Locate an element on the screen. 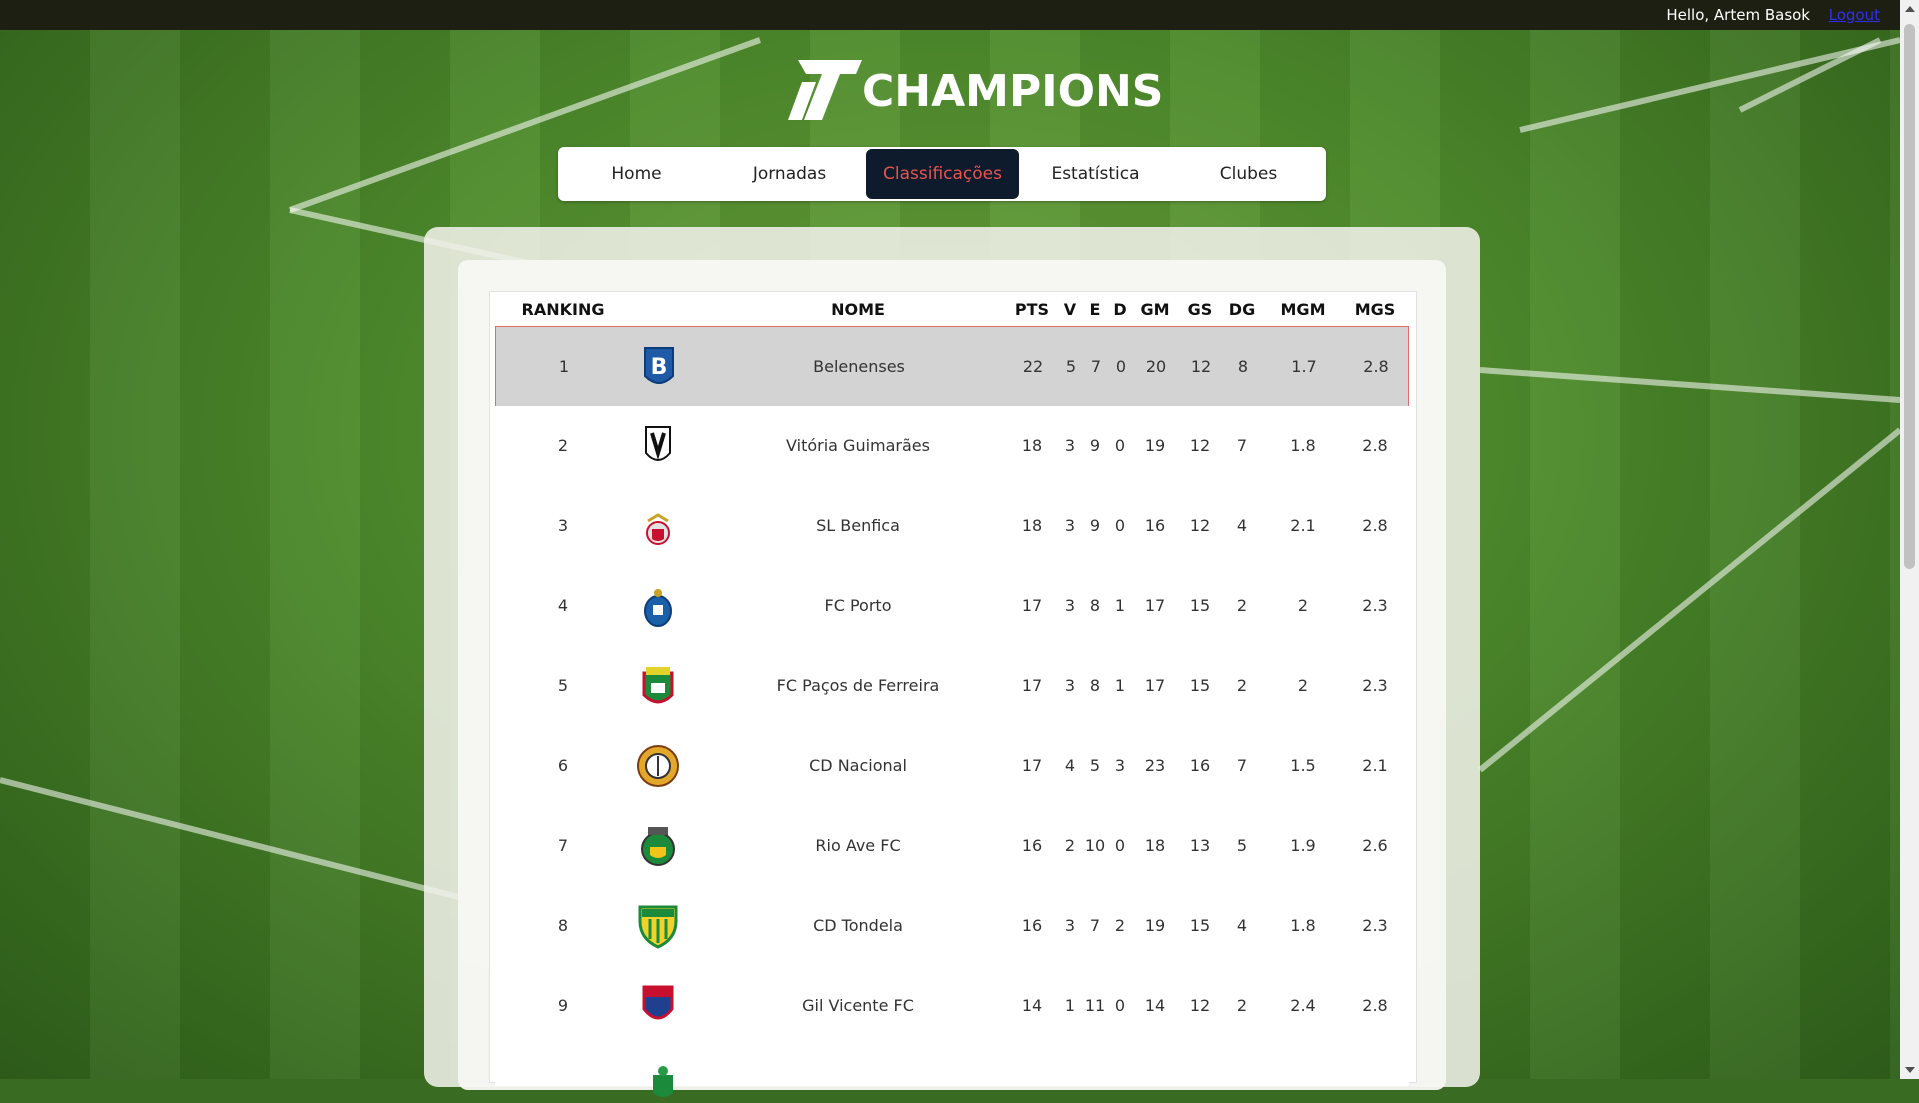  cell-mgs: 2.6 is located at coordinates (1375, 845).